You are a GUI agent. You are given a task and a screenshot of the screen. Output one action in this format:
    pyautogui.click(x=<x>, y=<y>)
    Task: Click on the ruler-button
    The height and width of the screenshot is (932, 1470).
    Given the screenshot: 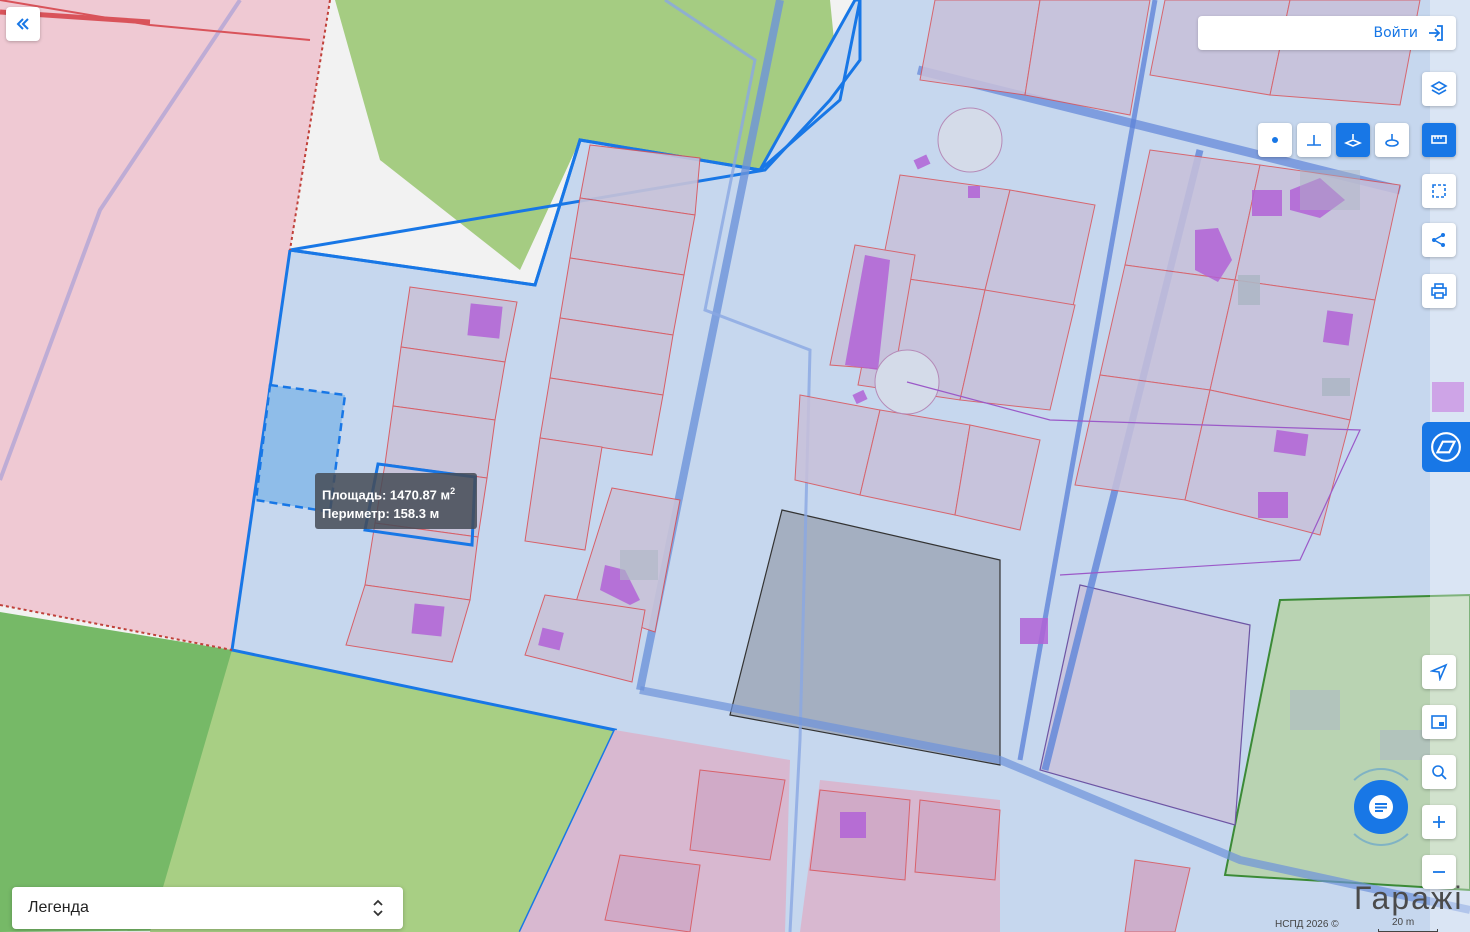 What is the action you would take?
    pyautogui.click(x=1439, y=140)
    